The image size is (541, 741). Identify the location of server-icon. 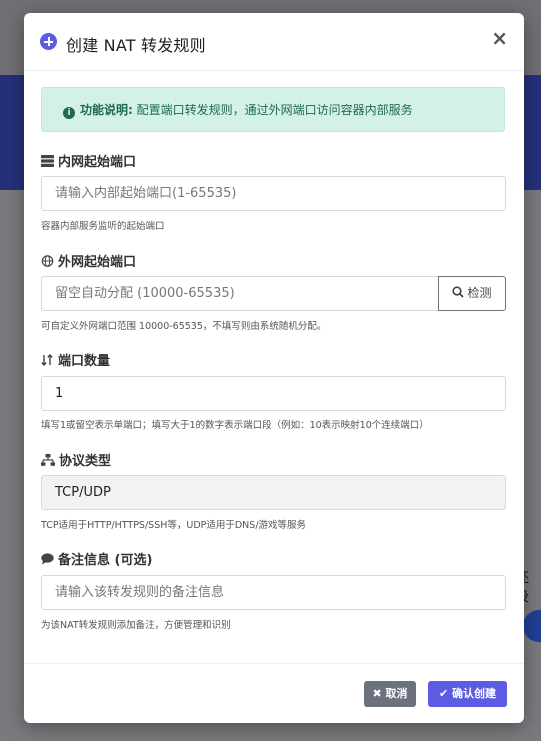
(47, 161).